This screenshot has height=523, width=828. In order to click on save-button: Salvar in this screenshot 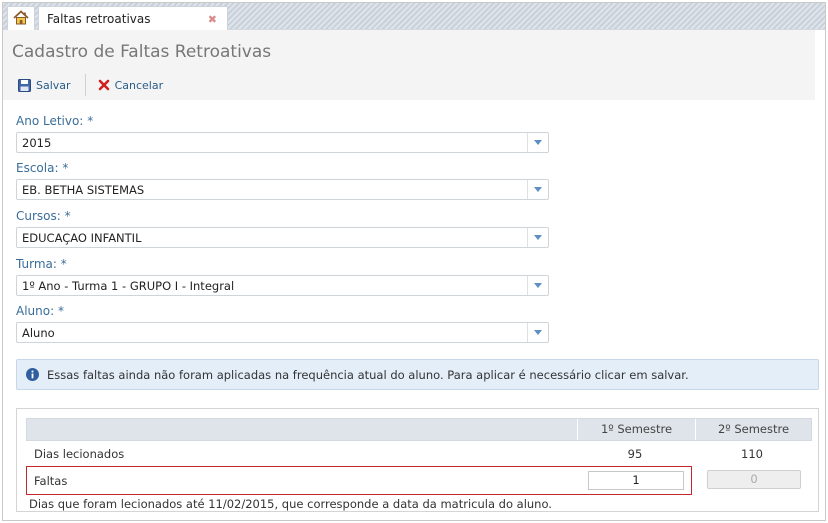, I will do `click(44, 85)`.